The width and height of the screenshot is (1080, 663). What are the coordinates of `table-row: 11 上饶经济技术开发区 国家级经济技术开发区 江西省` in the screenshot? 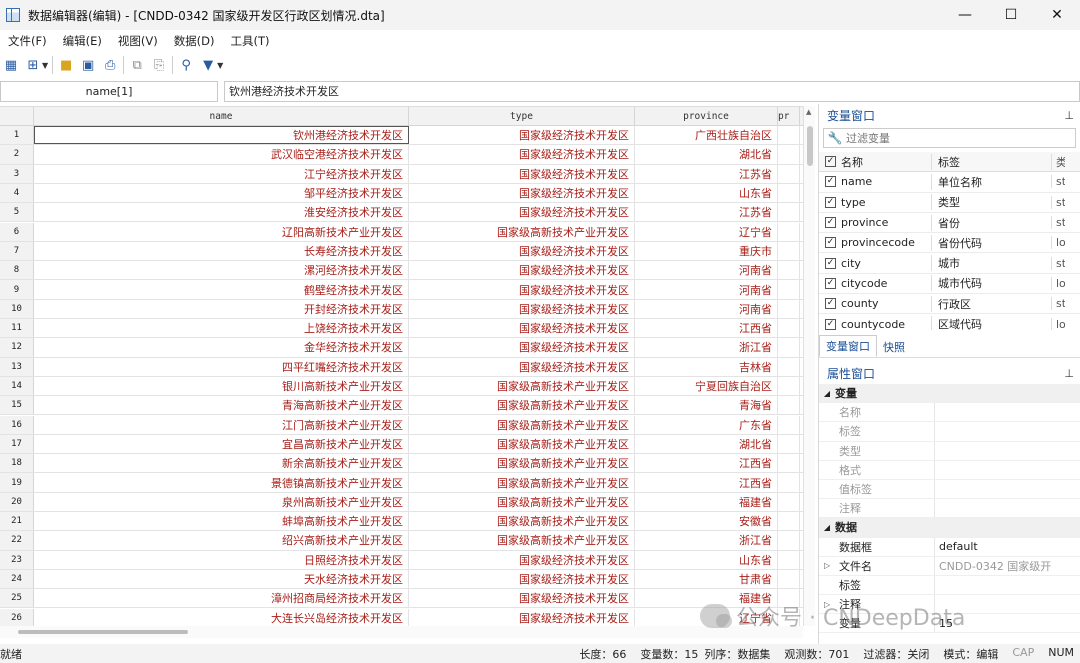 It's located at (401, 329).